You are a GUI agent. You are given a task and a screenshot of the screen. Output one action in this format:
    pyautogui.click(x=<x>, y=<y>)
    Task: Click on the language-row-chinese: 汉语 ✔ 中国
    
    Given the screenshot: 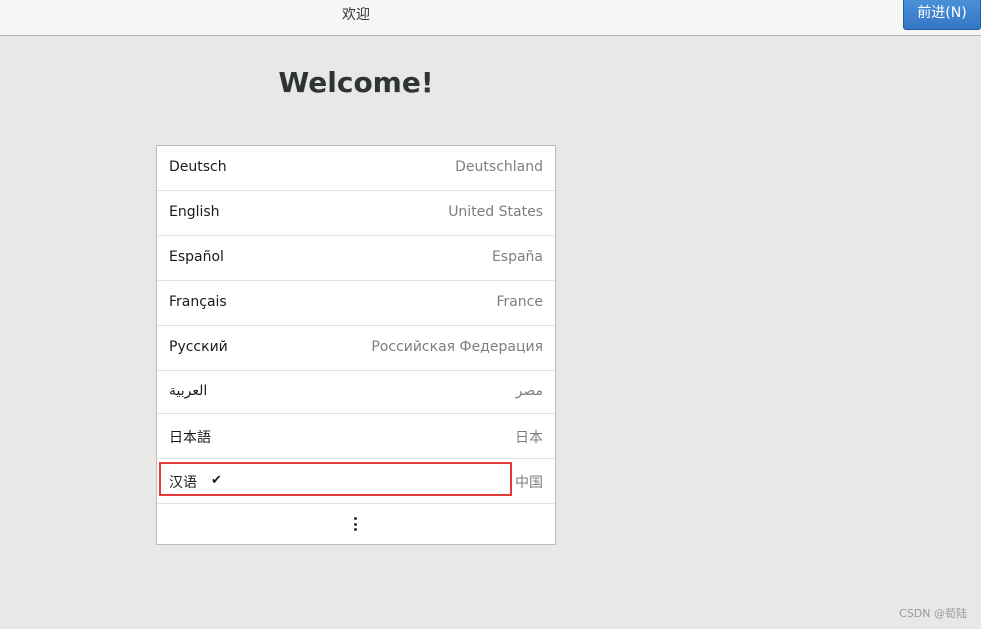 What is the action you would take?
    pyautogui.click(x=356, y=481)
    